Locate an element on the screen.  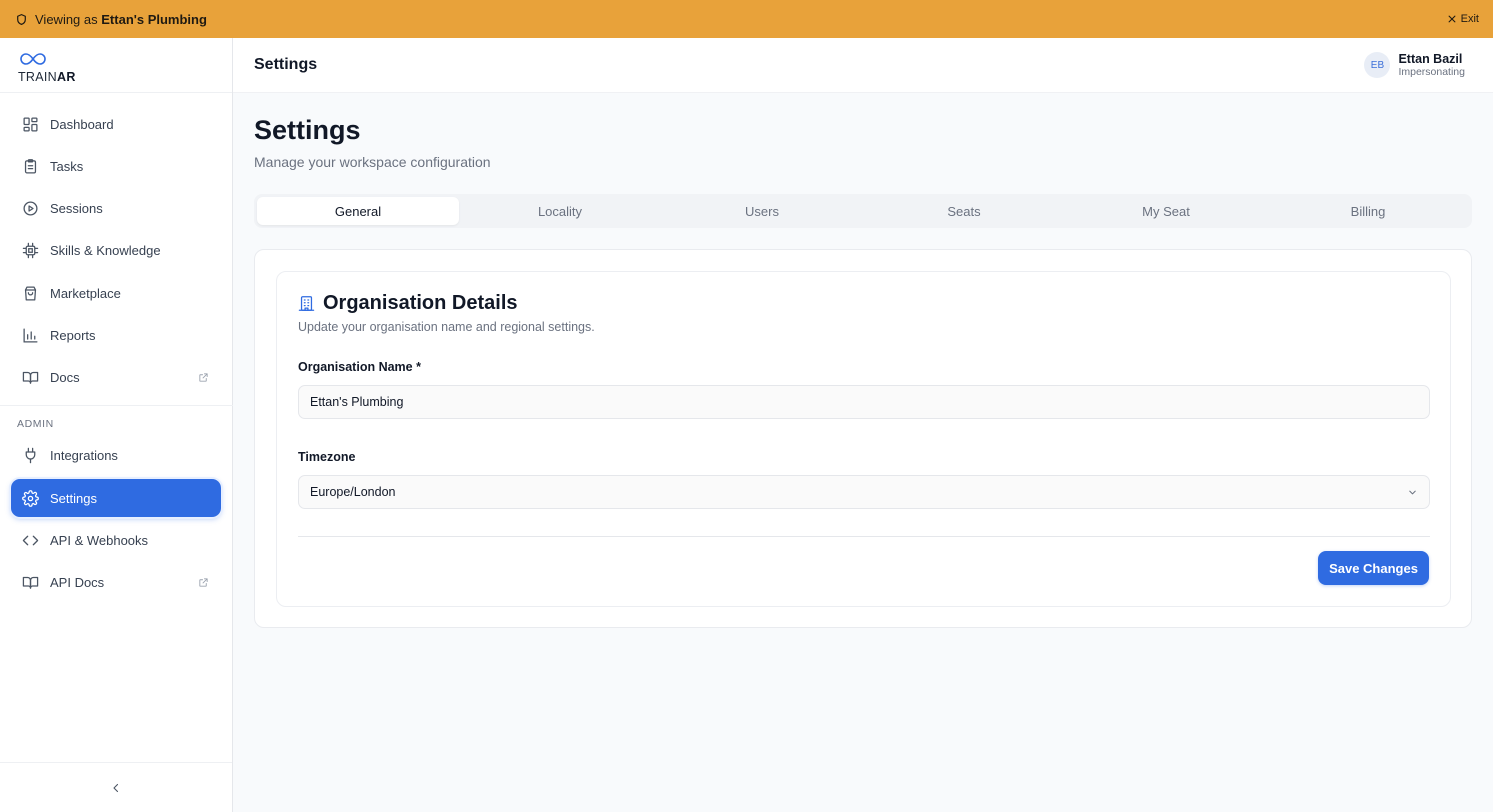
play-circle-icon is located at coordinates (30, 208).